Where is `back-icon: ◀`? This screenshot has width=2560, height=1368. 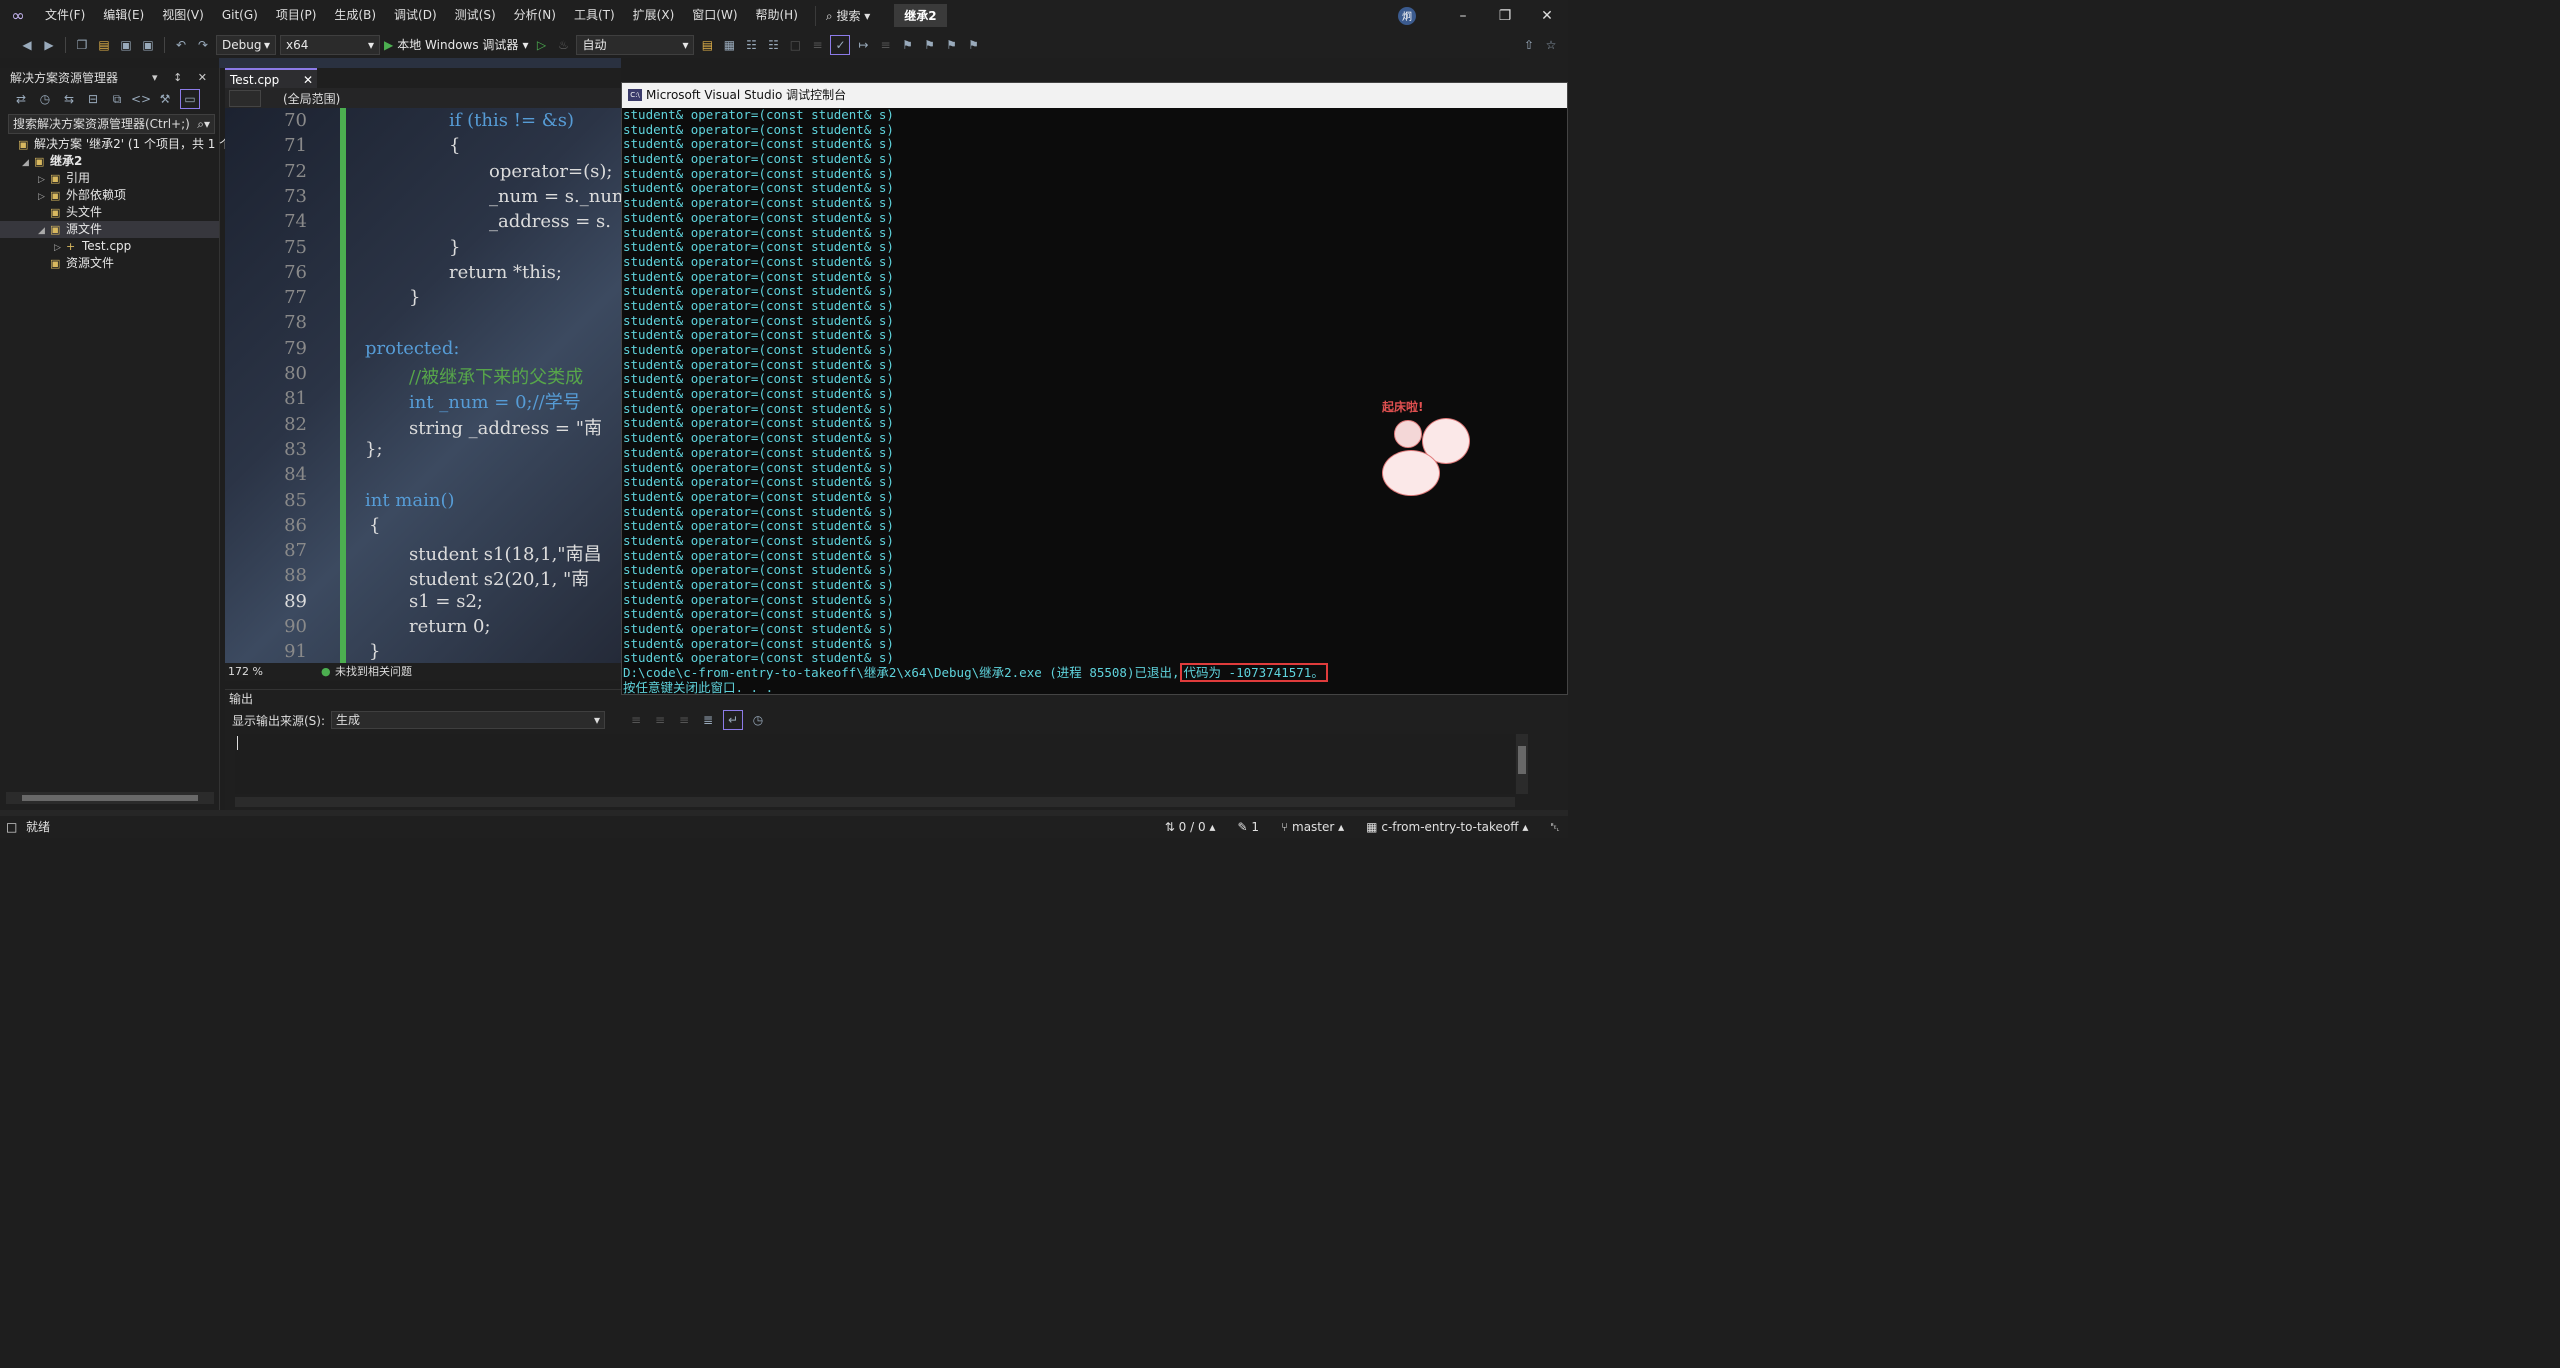 back-icon: ◀ is located at coordinates (27, 45).